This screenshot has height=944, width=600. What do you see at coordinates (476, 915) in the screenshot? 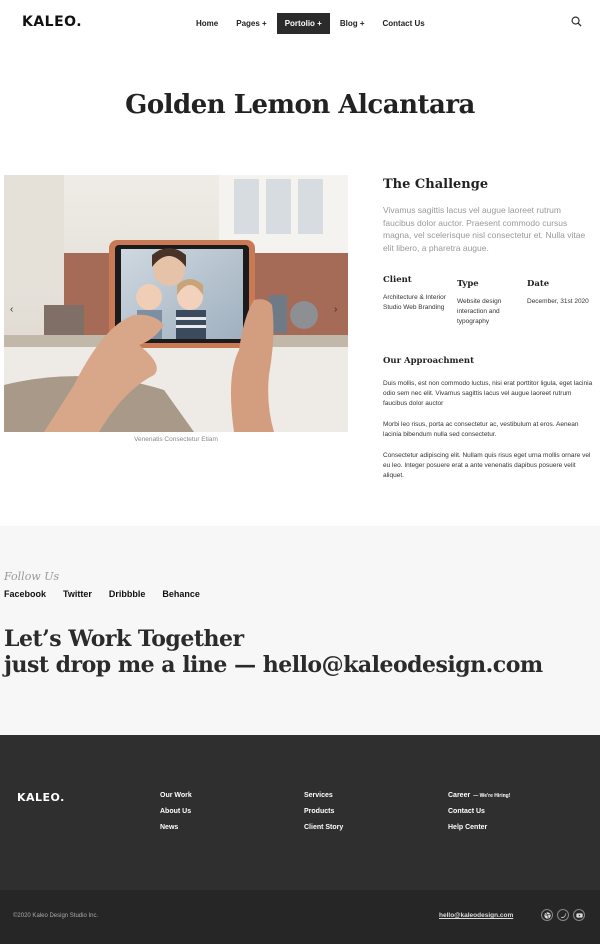
I see `footer-email-link: hello@kaleodesign.com` at bounding box center [476, 915].